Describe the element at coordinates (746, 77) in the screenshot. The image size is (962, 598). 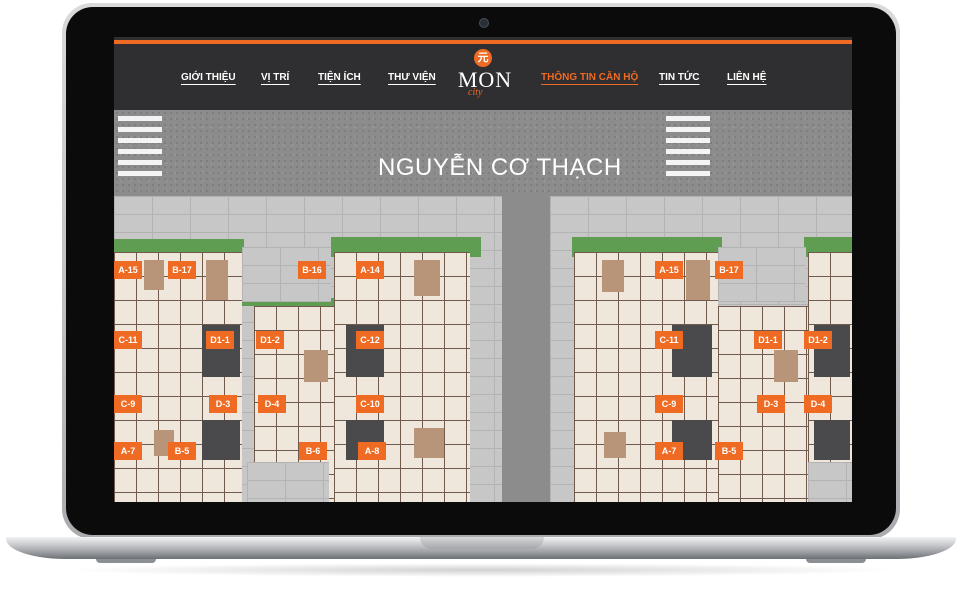
I see `nav-lien-he: LIÊN HỆ` at that location.